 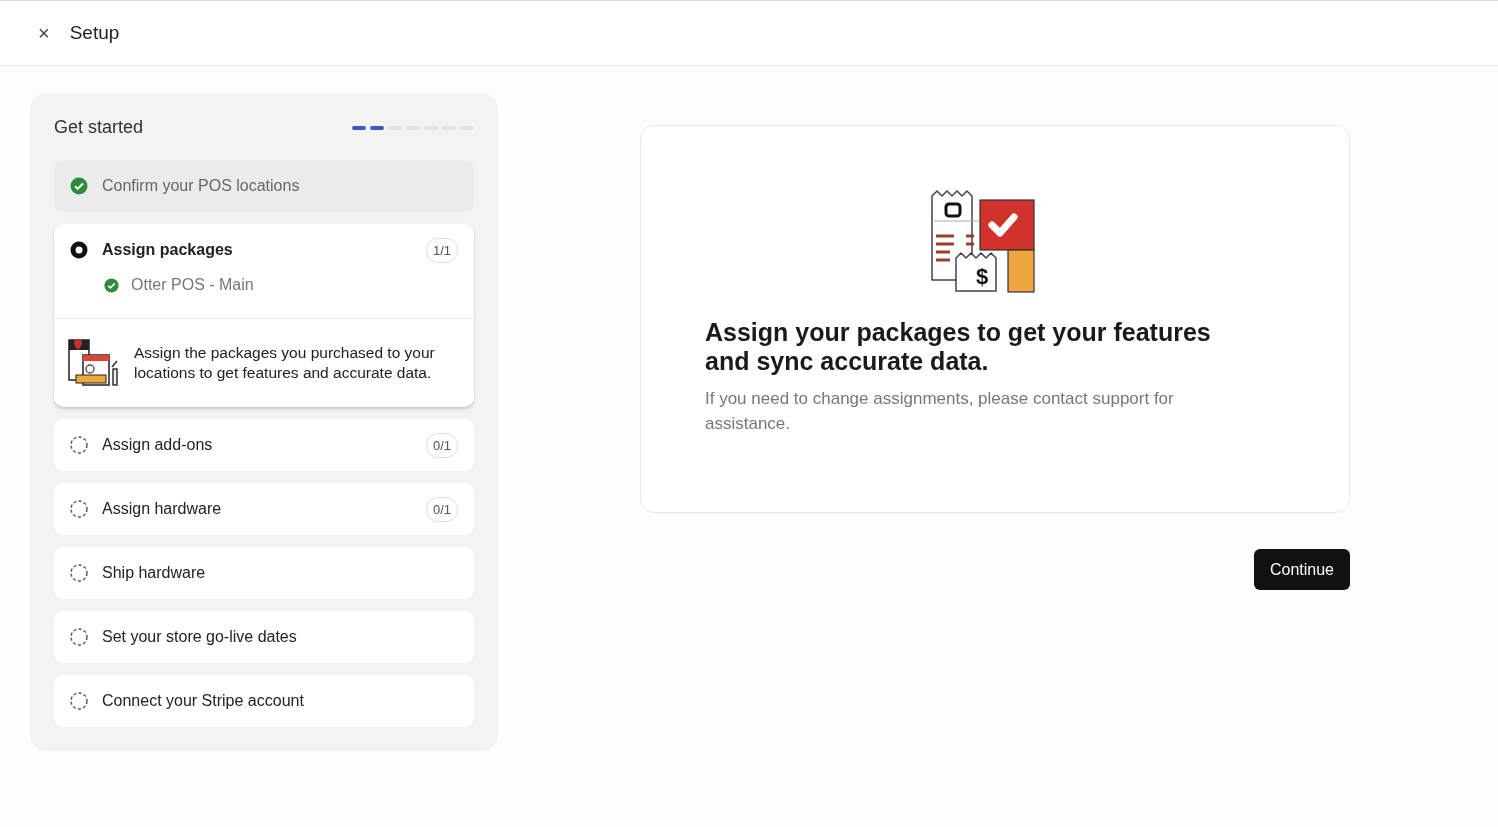 I want to click on step-card: Assign add-ons 0/1, so click(x=264, y=445).